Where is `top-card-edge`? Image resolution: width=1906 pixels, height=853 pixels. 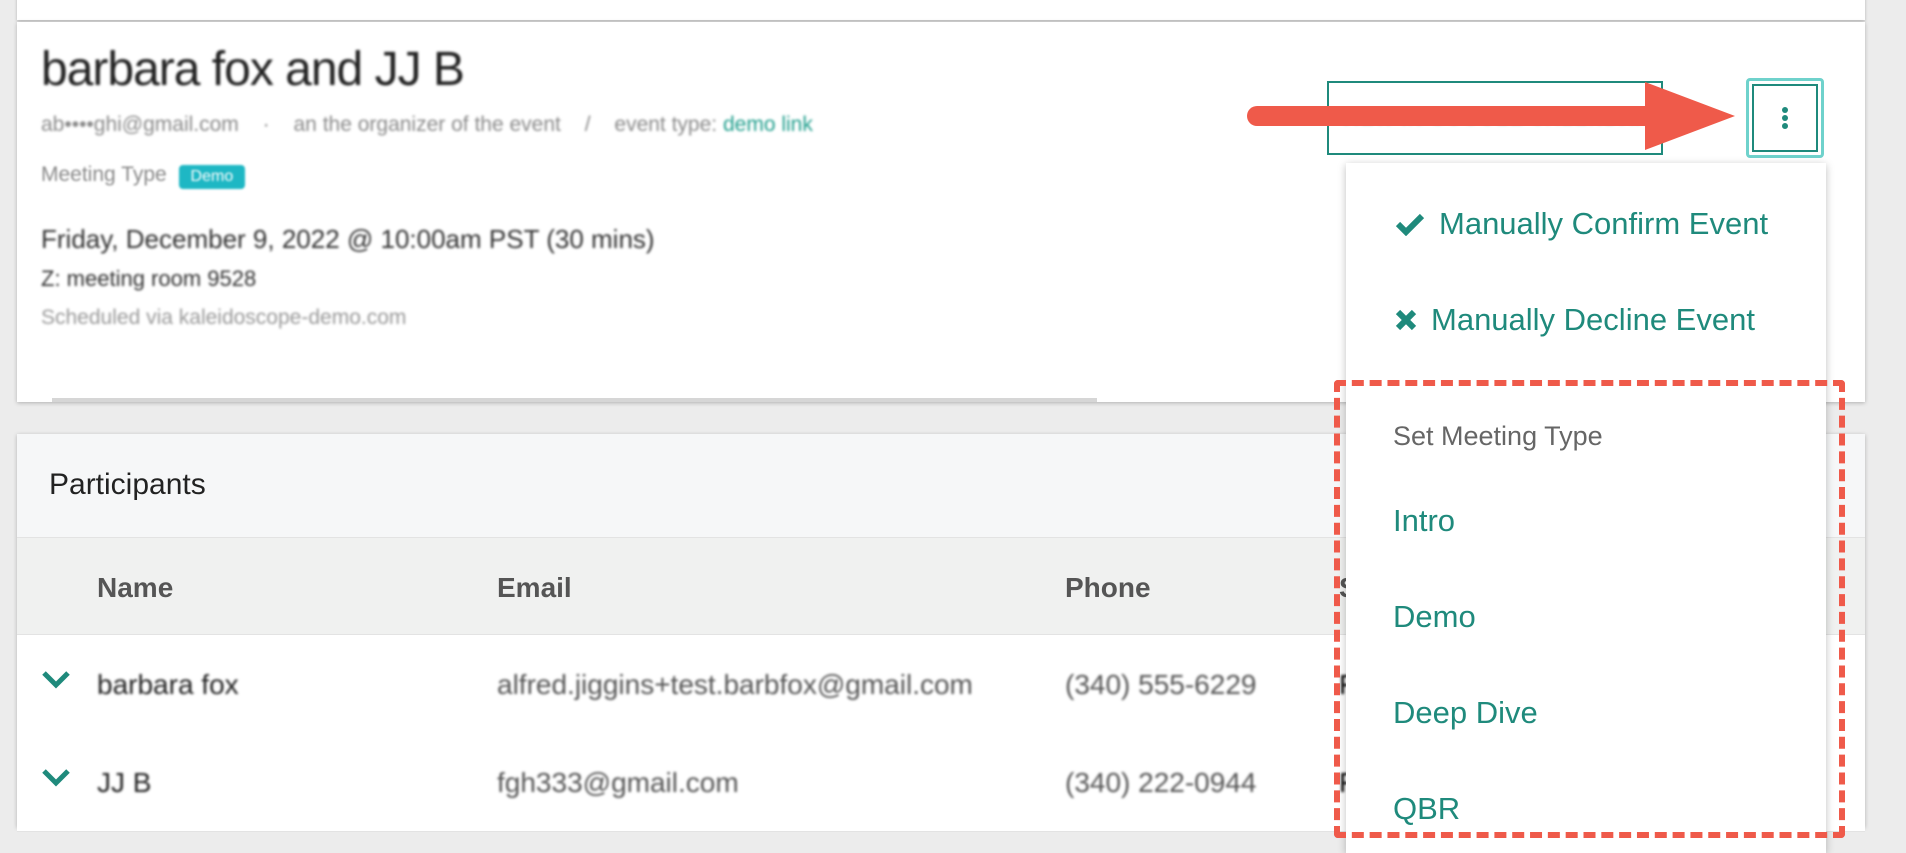 top-card-edge is located at coordinates (941, 10).